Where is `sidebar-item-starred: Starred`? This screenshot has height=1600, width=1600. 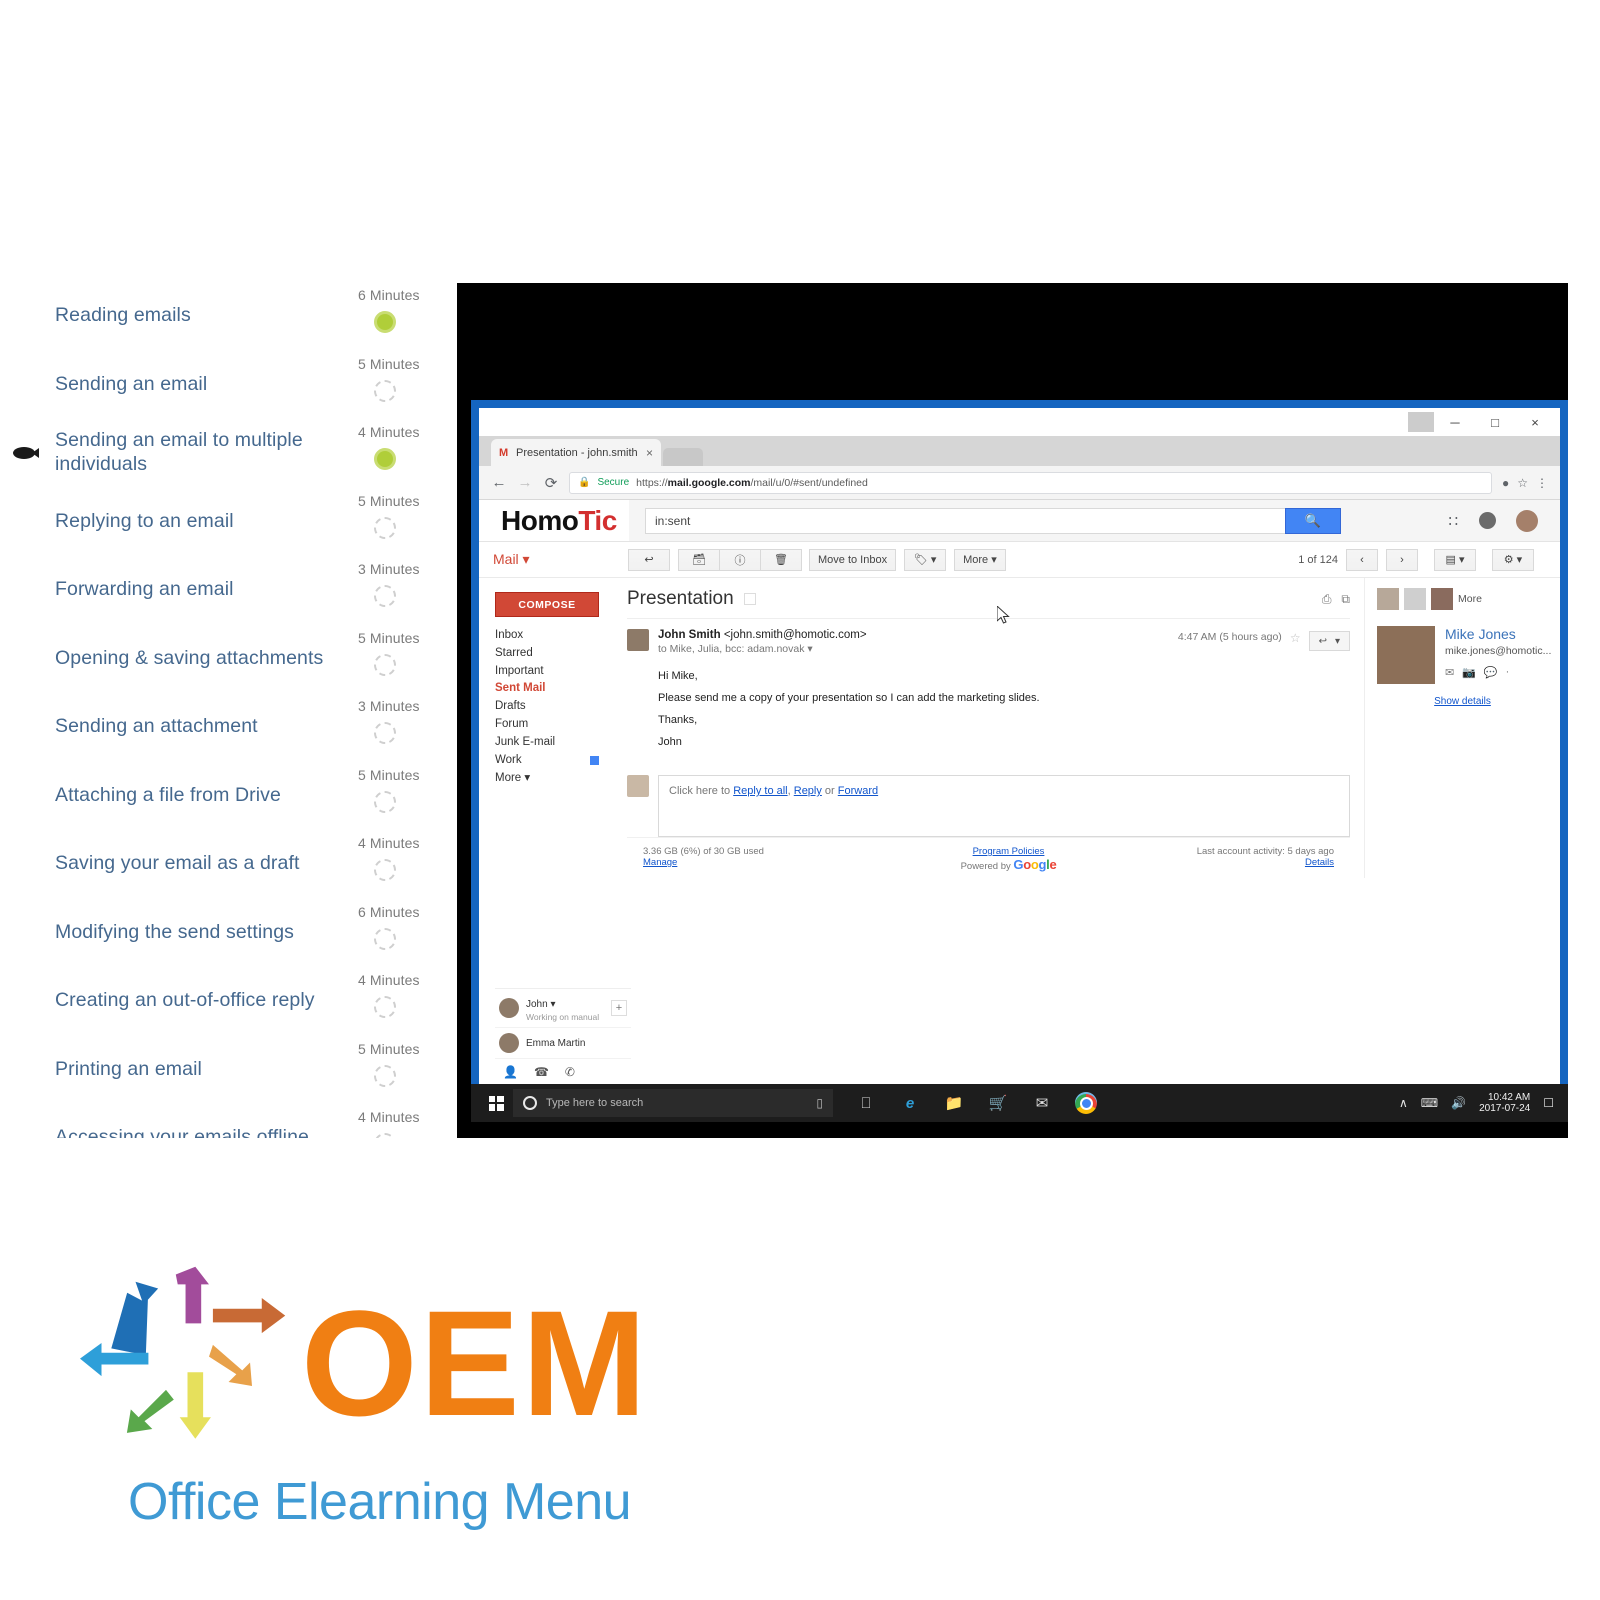
sidebar-item-starred: Starred is located at coordinates (553, 654).